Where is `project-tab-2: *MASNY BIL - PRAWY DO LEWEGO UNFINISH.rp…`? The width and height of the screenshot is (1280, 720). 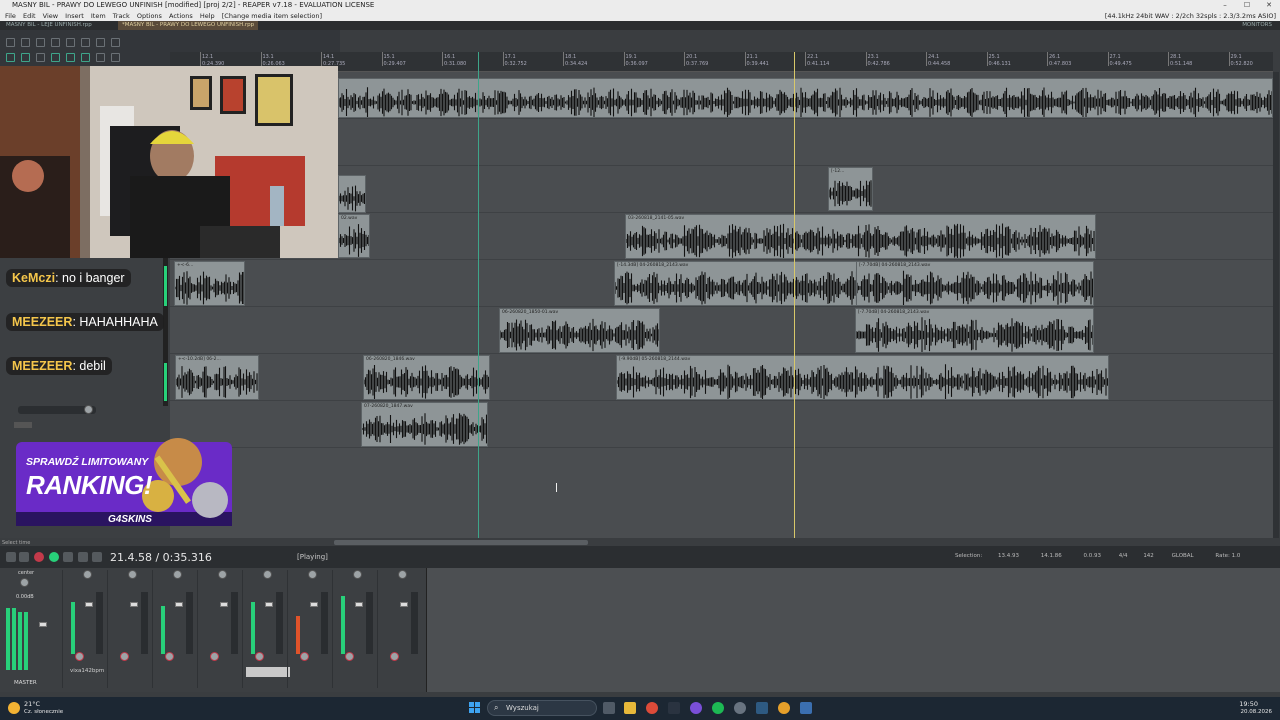 project-tab-2: *MASNY BIL - PRAWY DO LEWEGO UNFINISH.rp… is located at coordinates (188, 25).